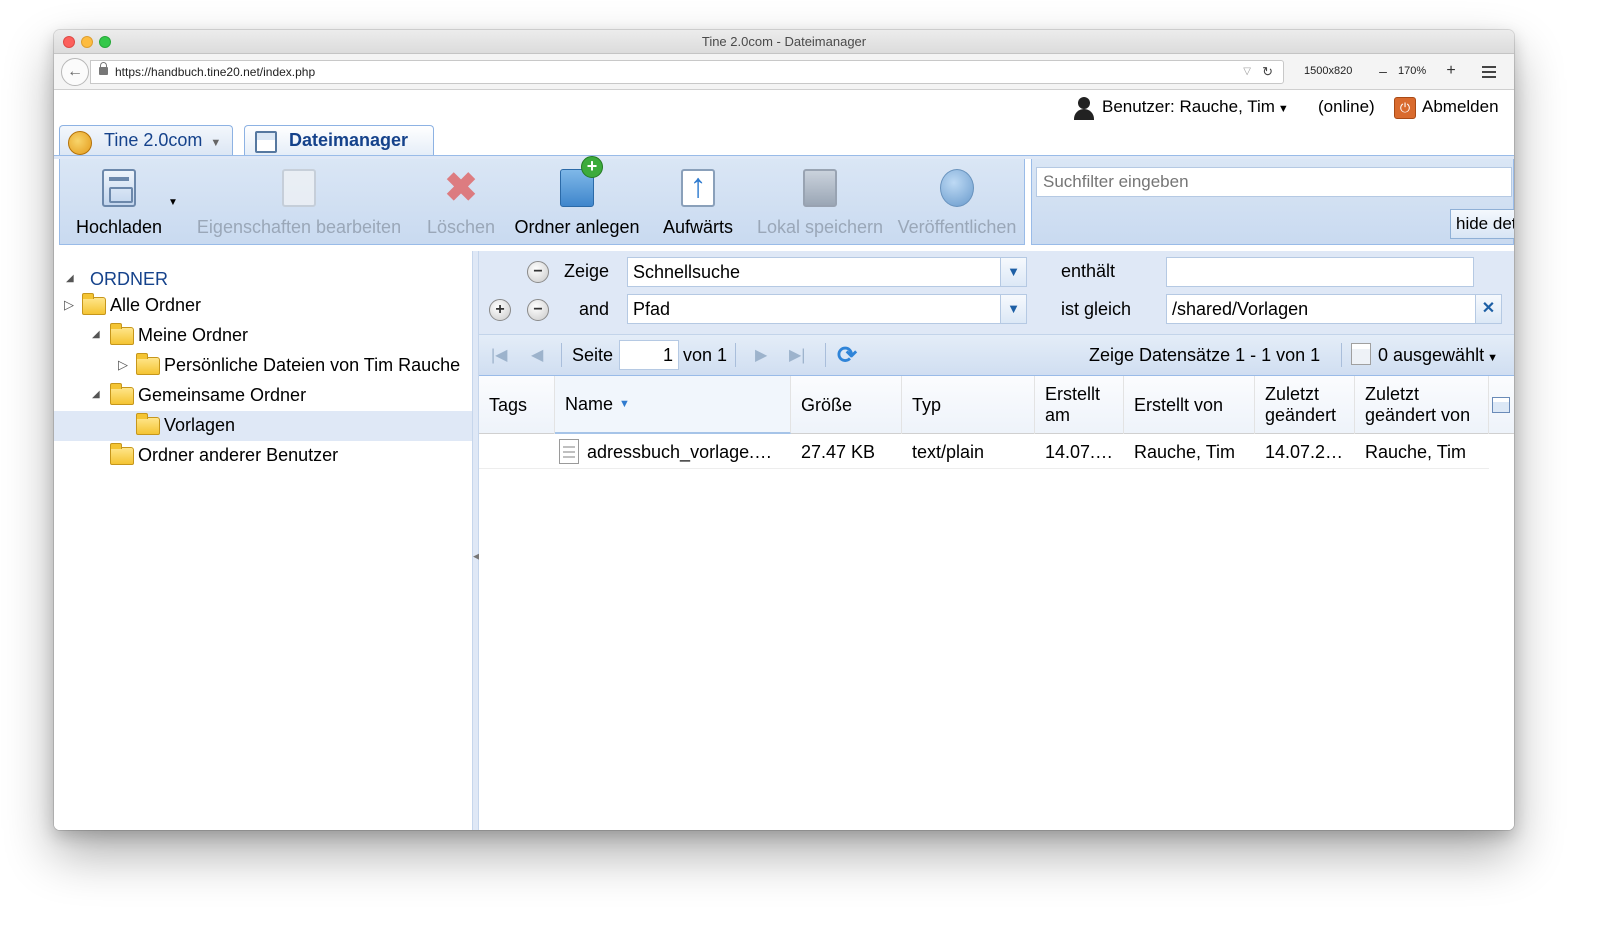 The height and width of the screenshot is (932, 1612). I want to click on delete-label: Löschen, so click(461, 227).